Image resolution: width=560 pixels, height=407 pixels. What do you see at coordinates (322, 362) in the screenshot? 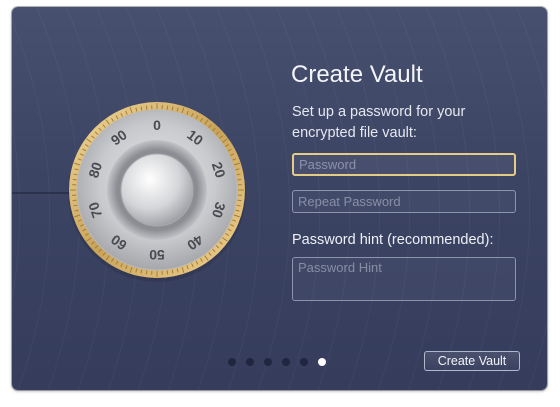
I see `page-dot-active` at bounding box center [322, 362].